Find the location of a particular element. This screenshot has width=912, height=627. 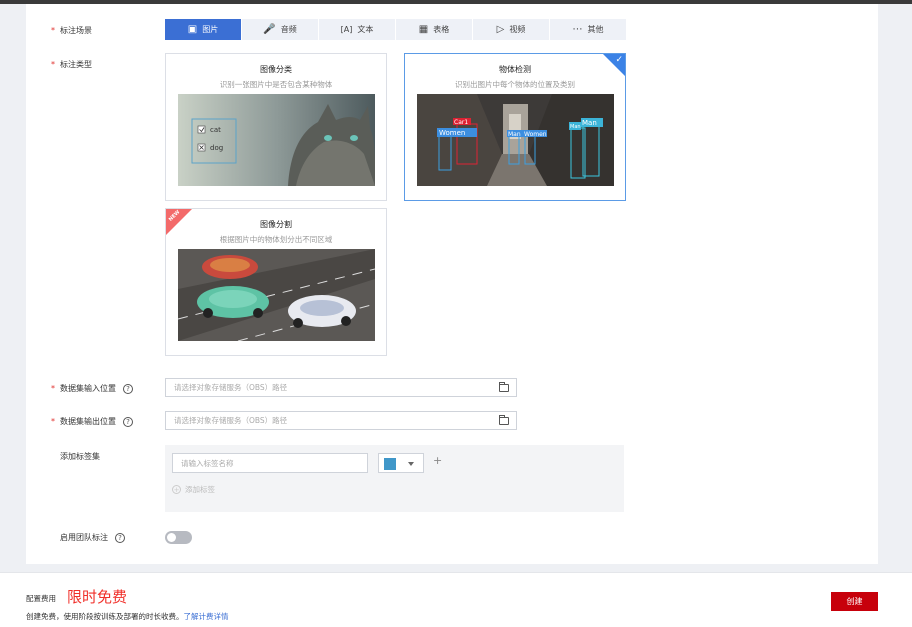

fee-label: 配置费用 is located at coordinates (41, 598).